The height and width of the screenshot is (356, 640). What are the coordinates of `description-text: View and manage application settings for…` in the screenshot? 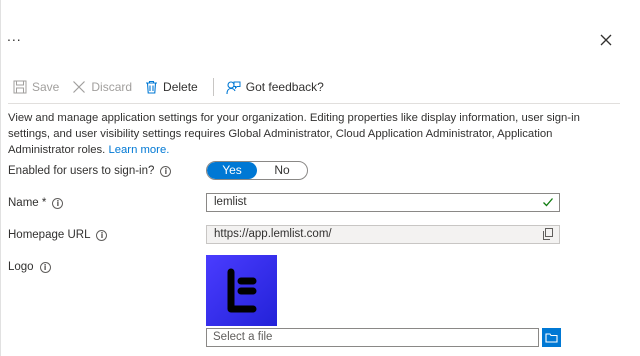 It's located at (294, 134).